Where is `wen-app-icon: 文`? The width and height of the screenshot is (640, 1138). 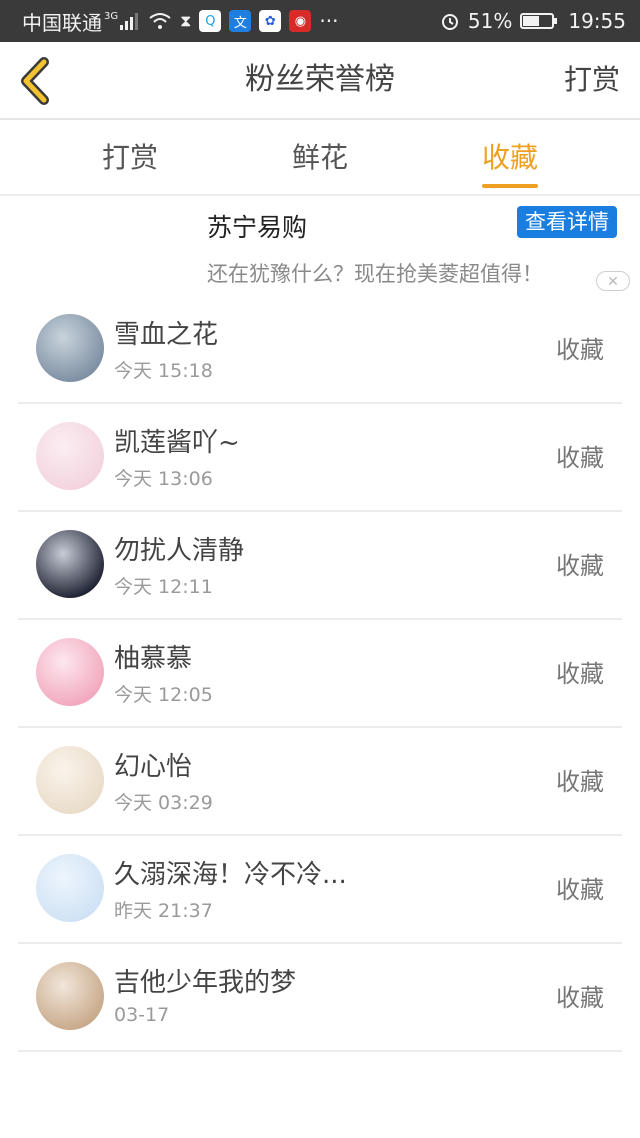
wen-app-icon: 文 is located at coordinates (240, 21).